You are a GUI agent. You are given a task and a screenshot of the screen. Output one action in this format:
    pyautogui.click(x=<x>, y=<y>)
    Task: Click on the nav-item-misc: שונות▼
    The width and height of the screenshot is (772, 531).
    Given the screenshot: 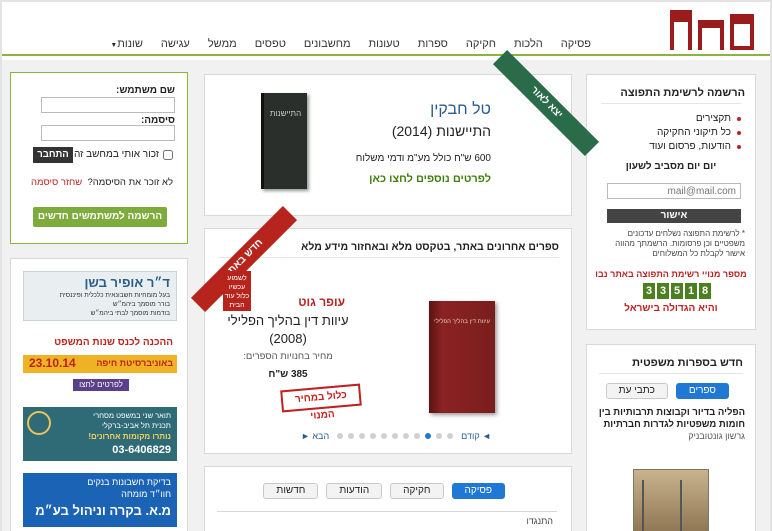 What is the action you would take?
    pyautogui.click(x=124, y=44)
    